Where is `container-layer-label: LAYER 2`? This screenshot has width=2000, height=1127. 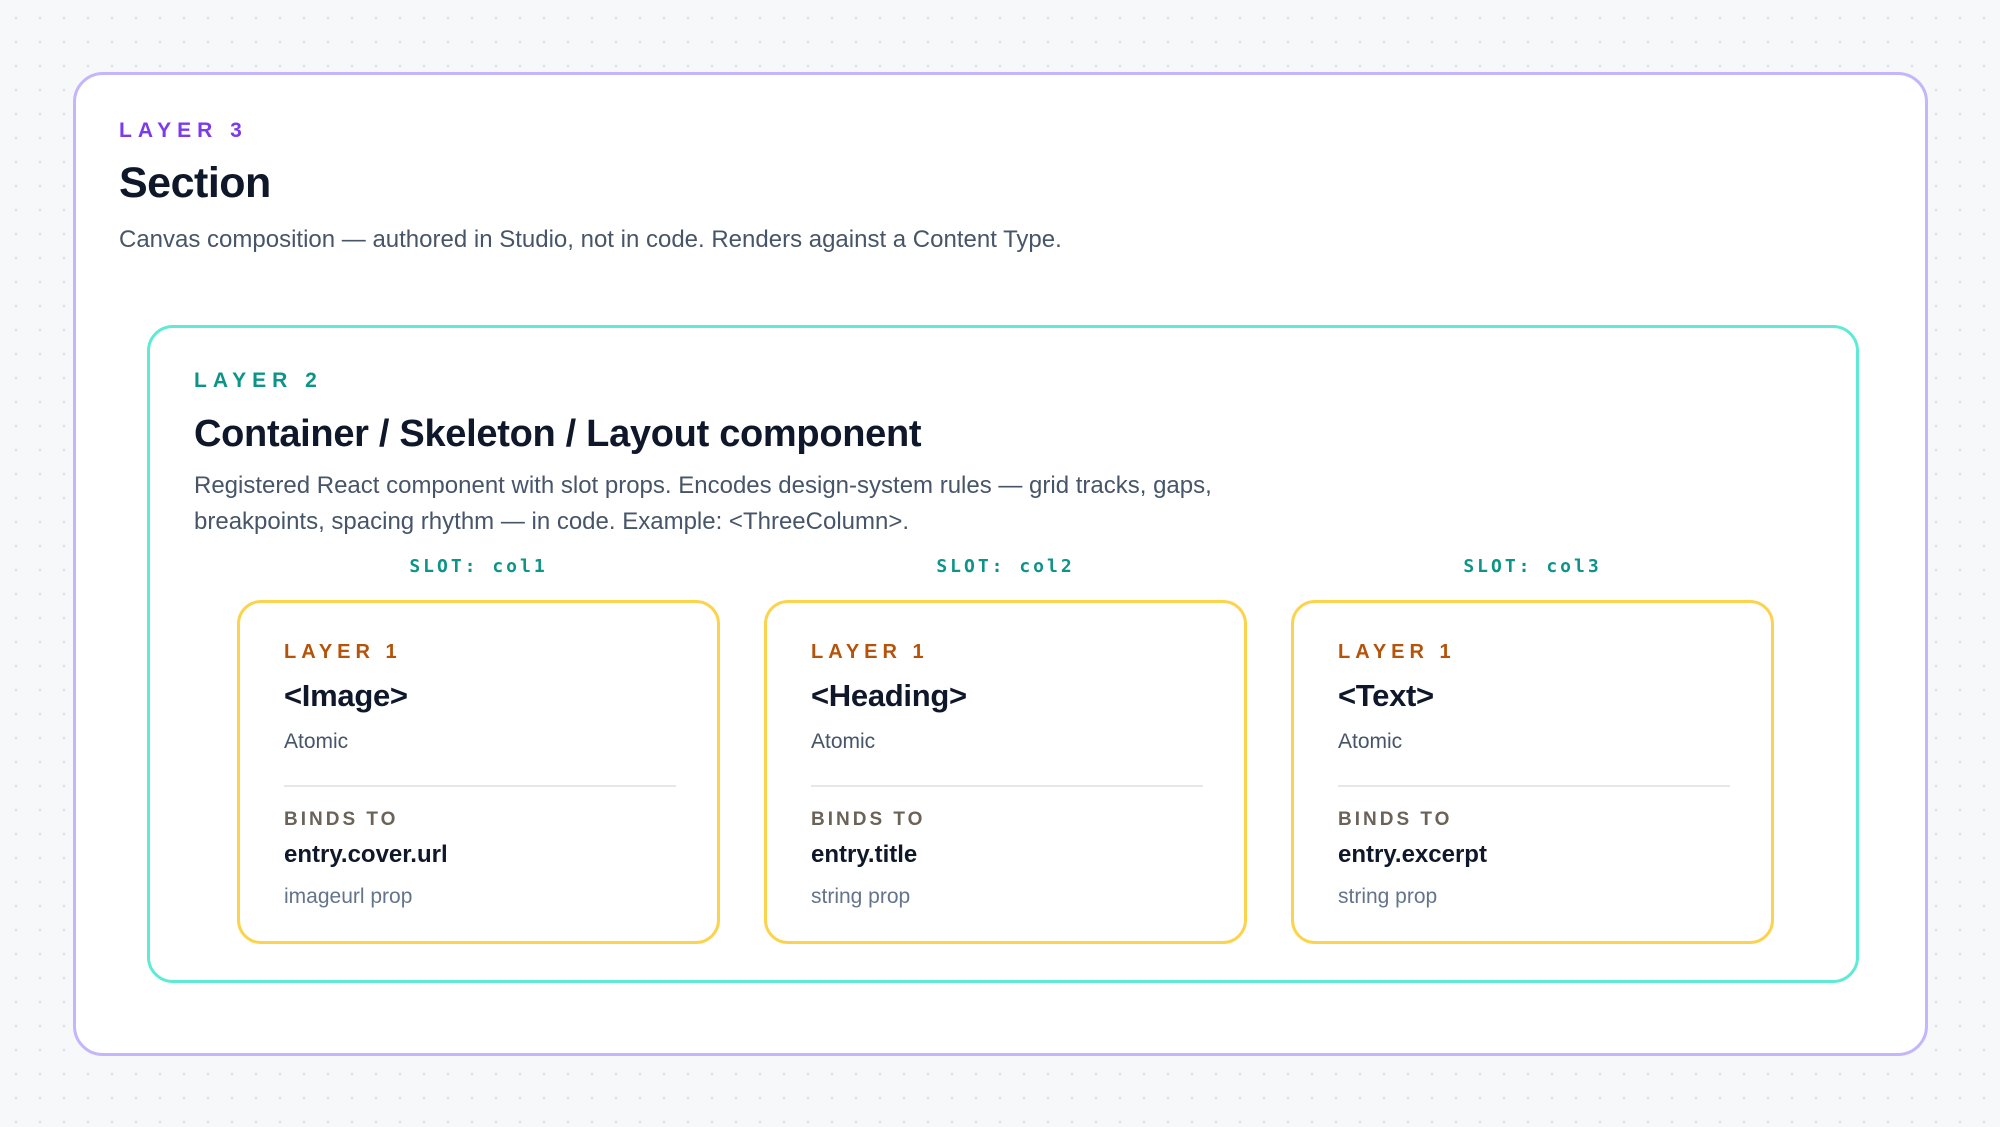 container-layer-label: LAYER 2 is located at coordinates (258, 380).